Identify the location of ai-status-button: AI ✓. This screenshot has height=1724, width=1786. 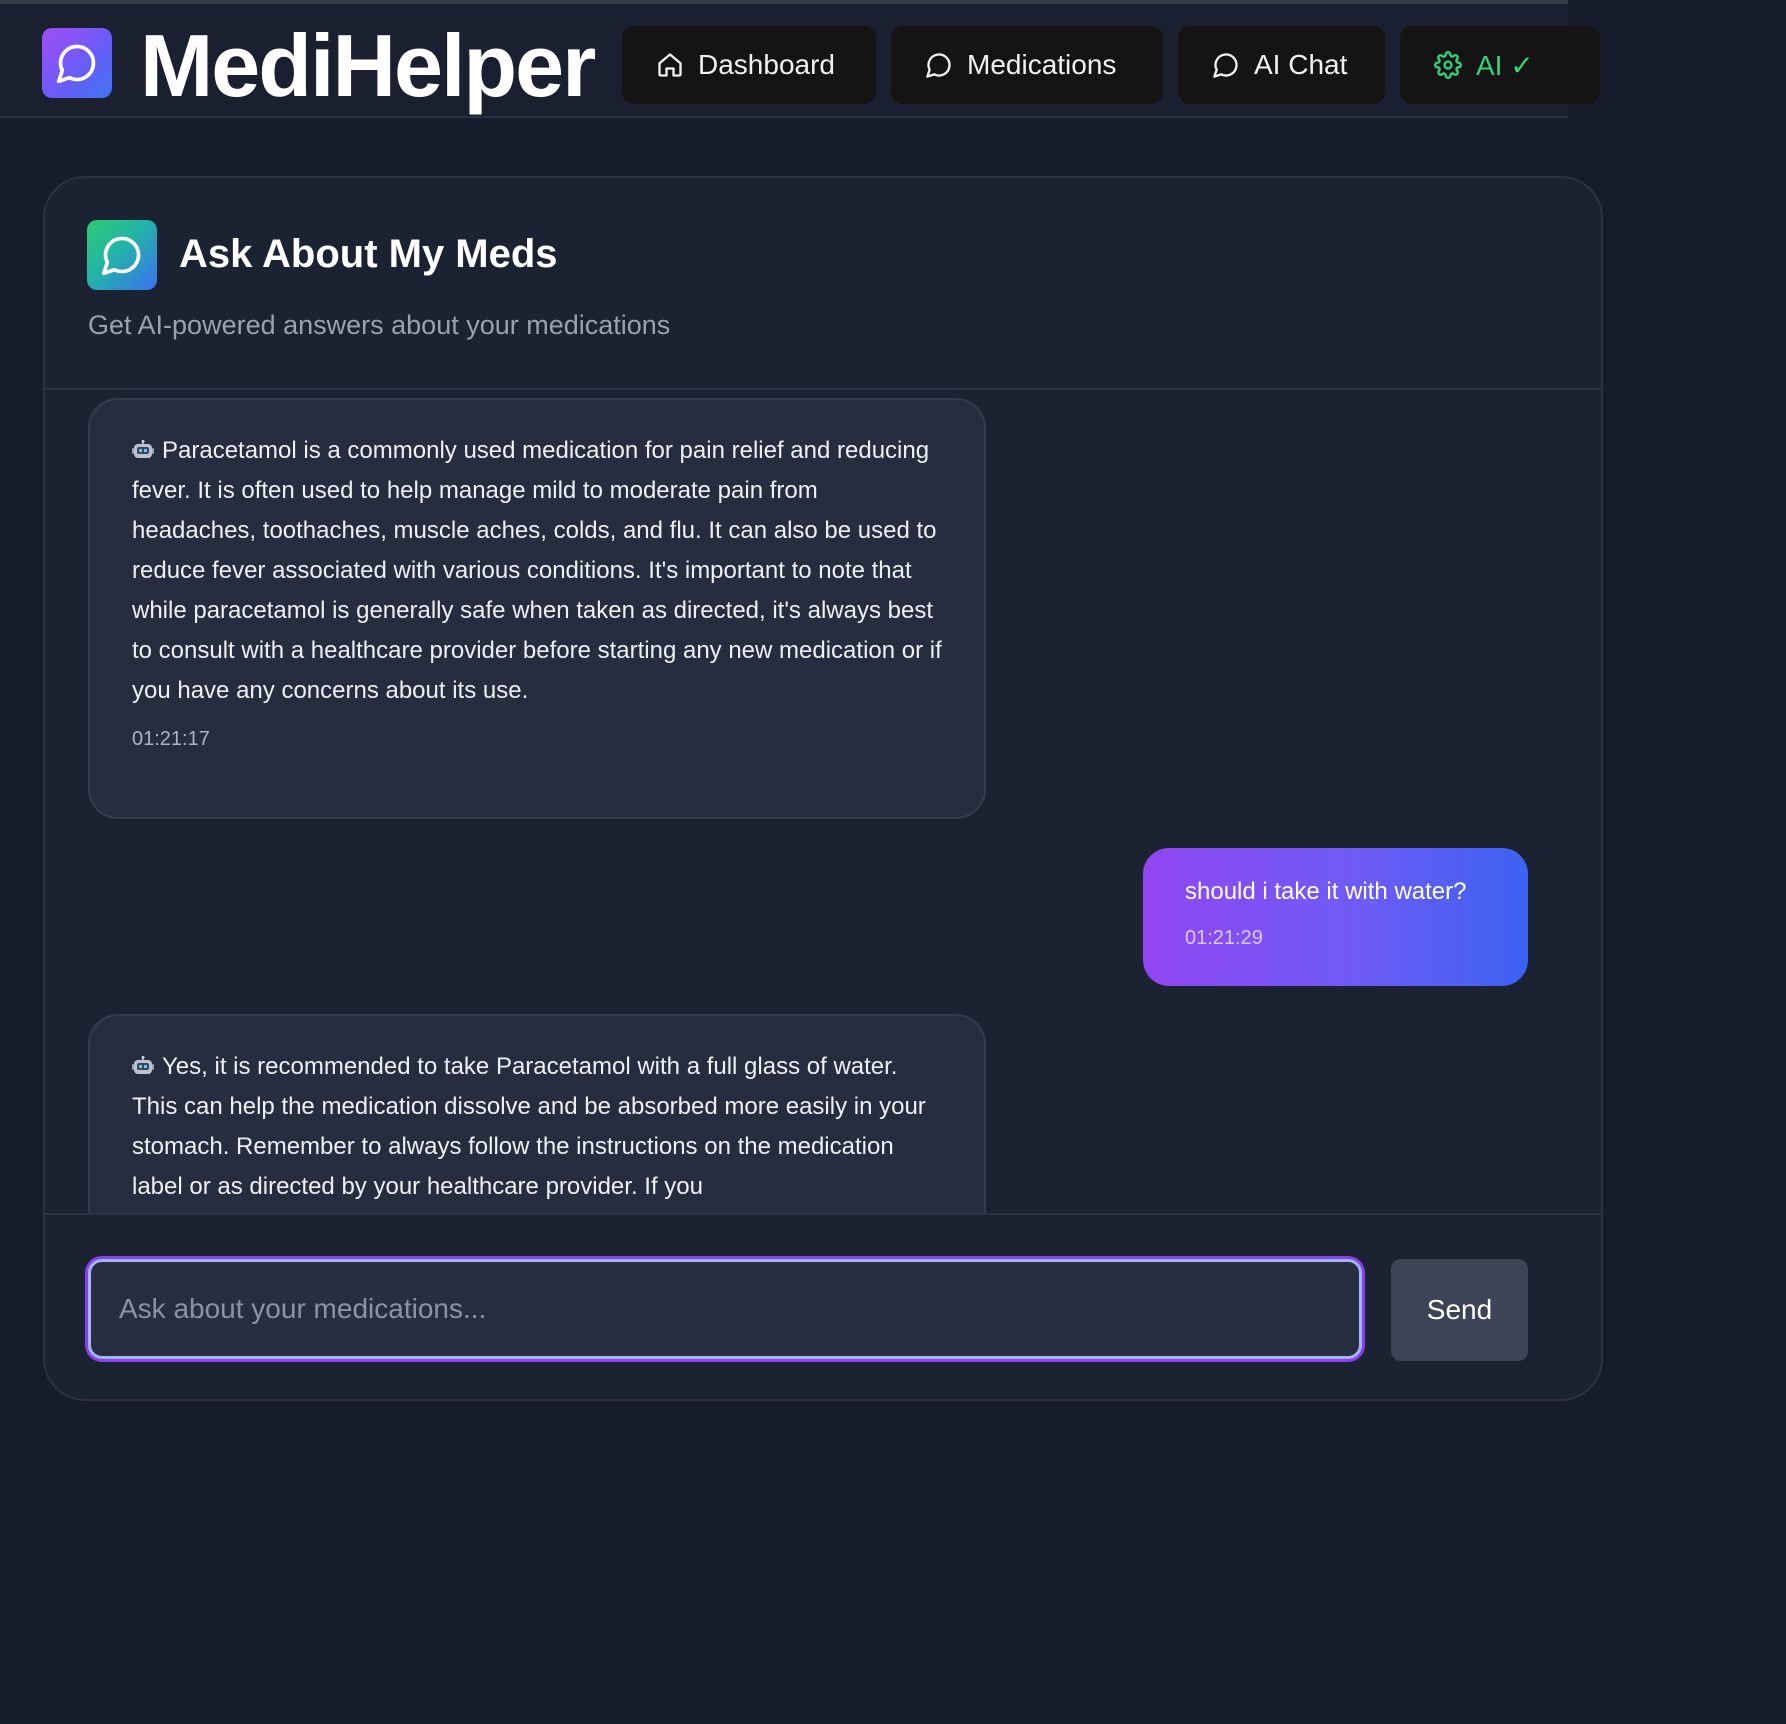
(1500, 65).